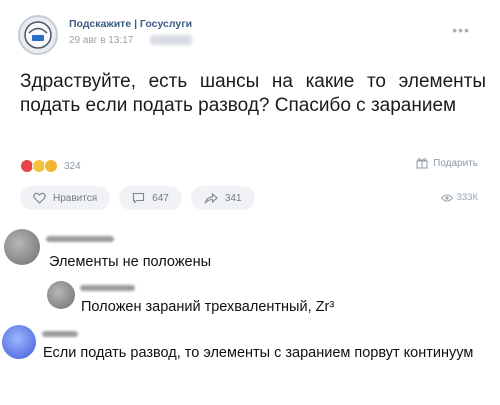 Image resolution: width=500 pixels, height=405 pixels. I want to click on share-button: 341, so click(222, 198).